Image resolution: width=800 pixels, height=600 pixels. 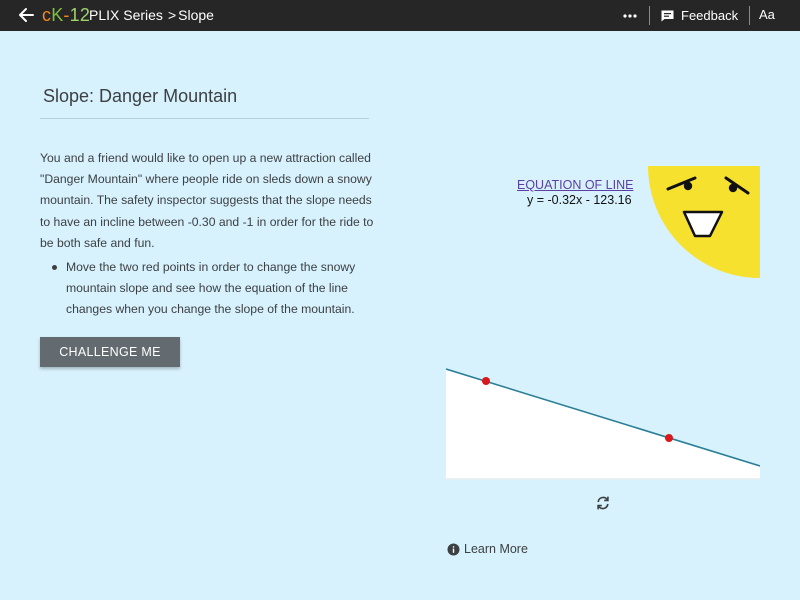 I want to click on learn-more-link: Learn More, so click(x=487, y=549).